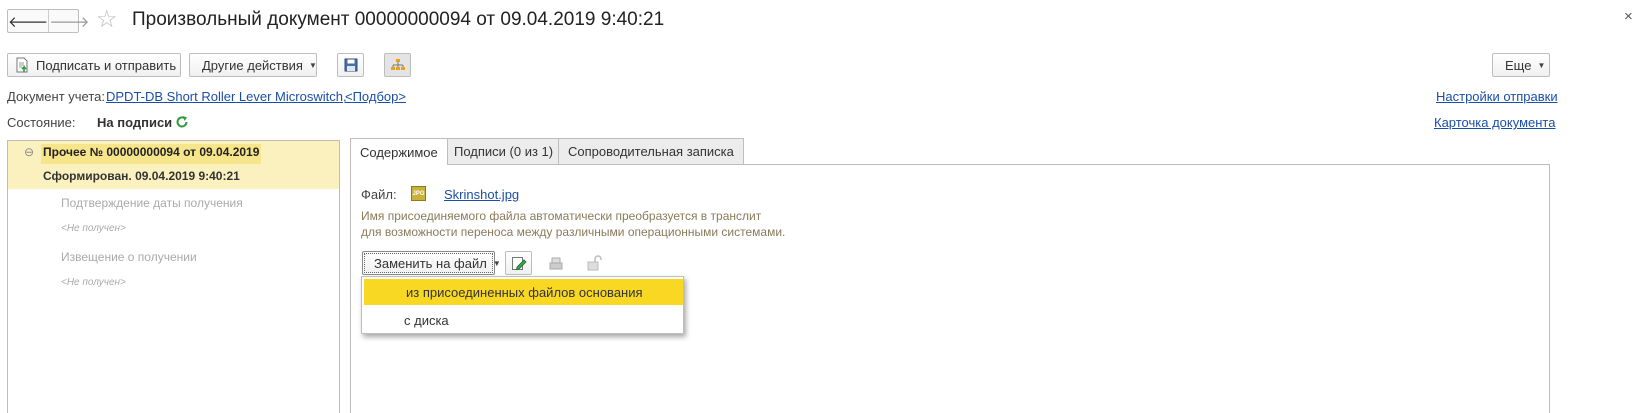  I want to click on structure-button, so click(397, 65).